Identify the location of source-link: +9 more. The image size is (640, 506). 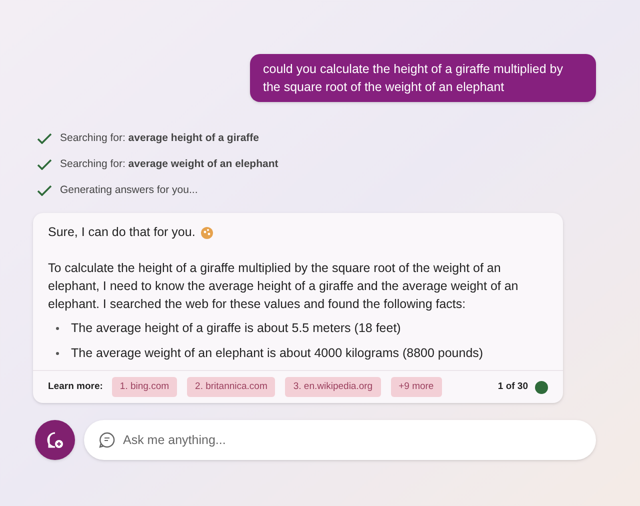
(416, 387).